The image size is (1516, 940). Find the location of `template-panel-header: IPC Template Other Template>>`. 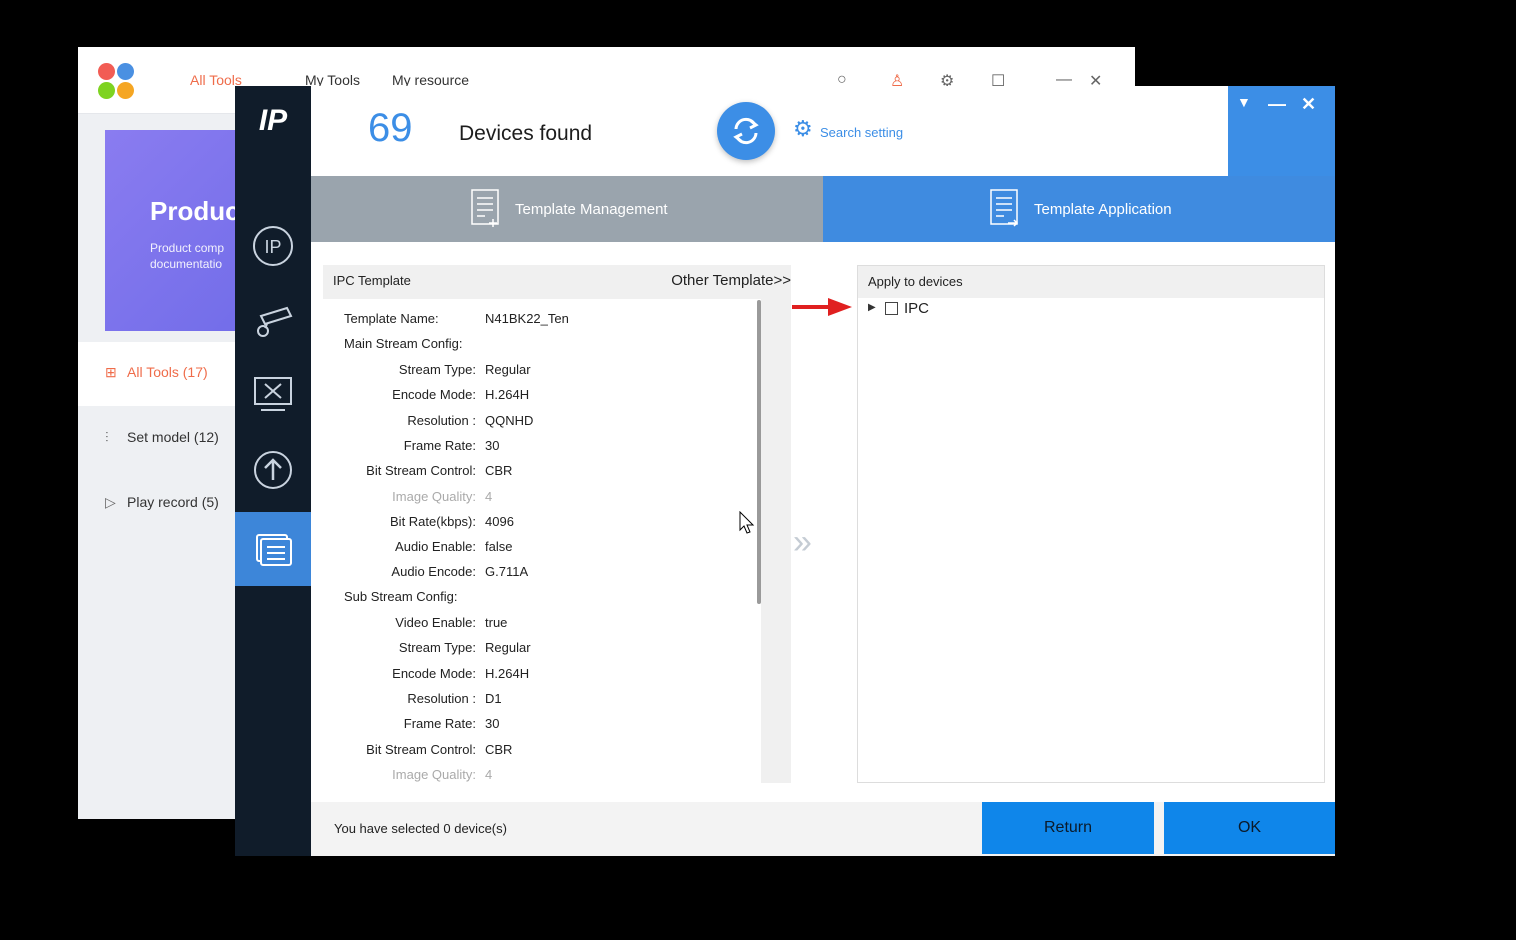

template-panel-header: IPC Template Other Template>> is located at coordinates (557, 282).